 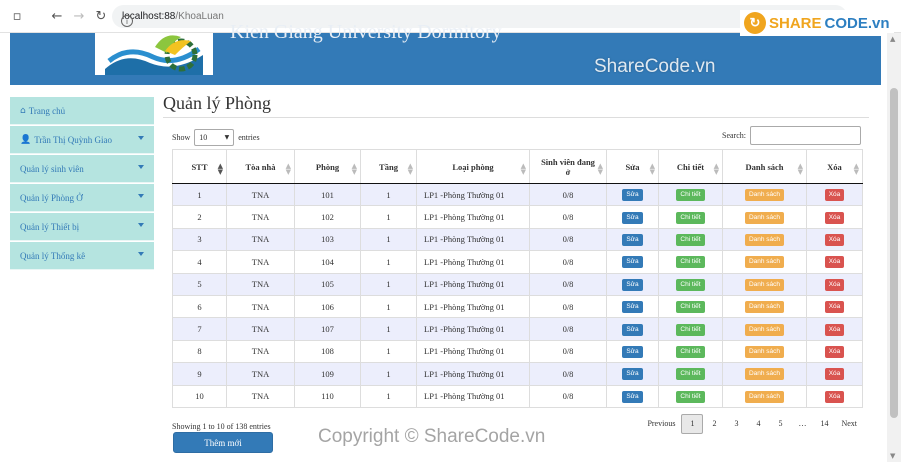 I want to click on scrollbar-thumb, so click(x=894, y=253).